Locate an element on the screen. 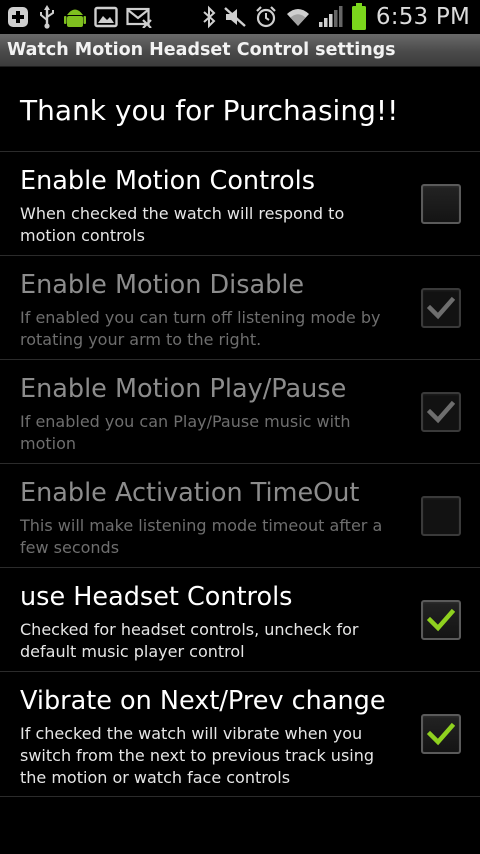 This screenshot has width=480, height=854. battery-icon is located at coordinates (358, 16).